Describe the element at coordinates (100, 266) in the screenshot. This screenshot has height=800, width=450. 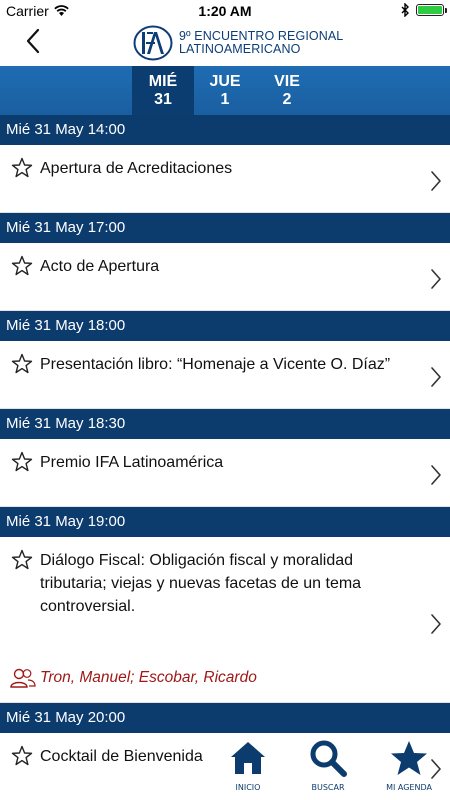
I see `session-title: Acto de Apertura` at that location.